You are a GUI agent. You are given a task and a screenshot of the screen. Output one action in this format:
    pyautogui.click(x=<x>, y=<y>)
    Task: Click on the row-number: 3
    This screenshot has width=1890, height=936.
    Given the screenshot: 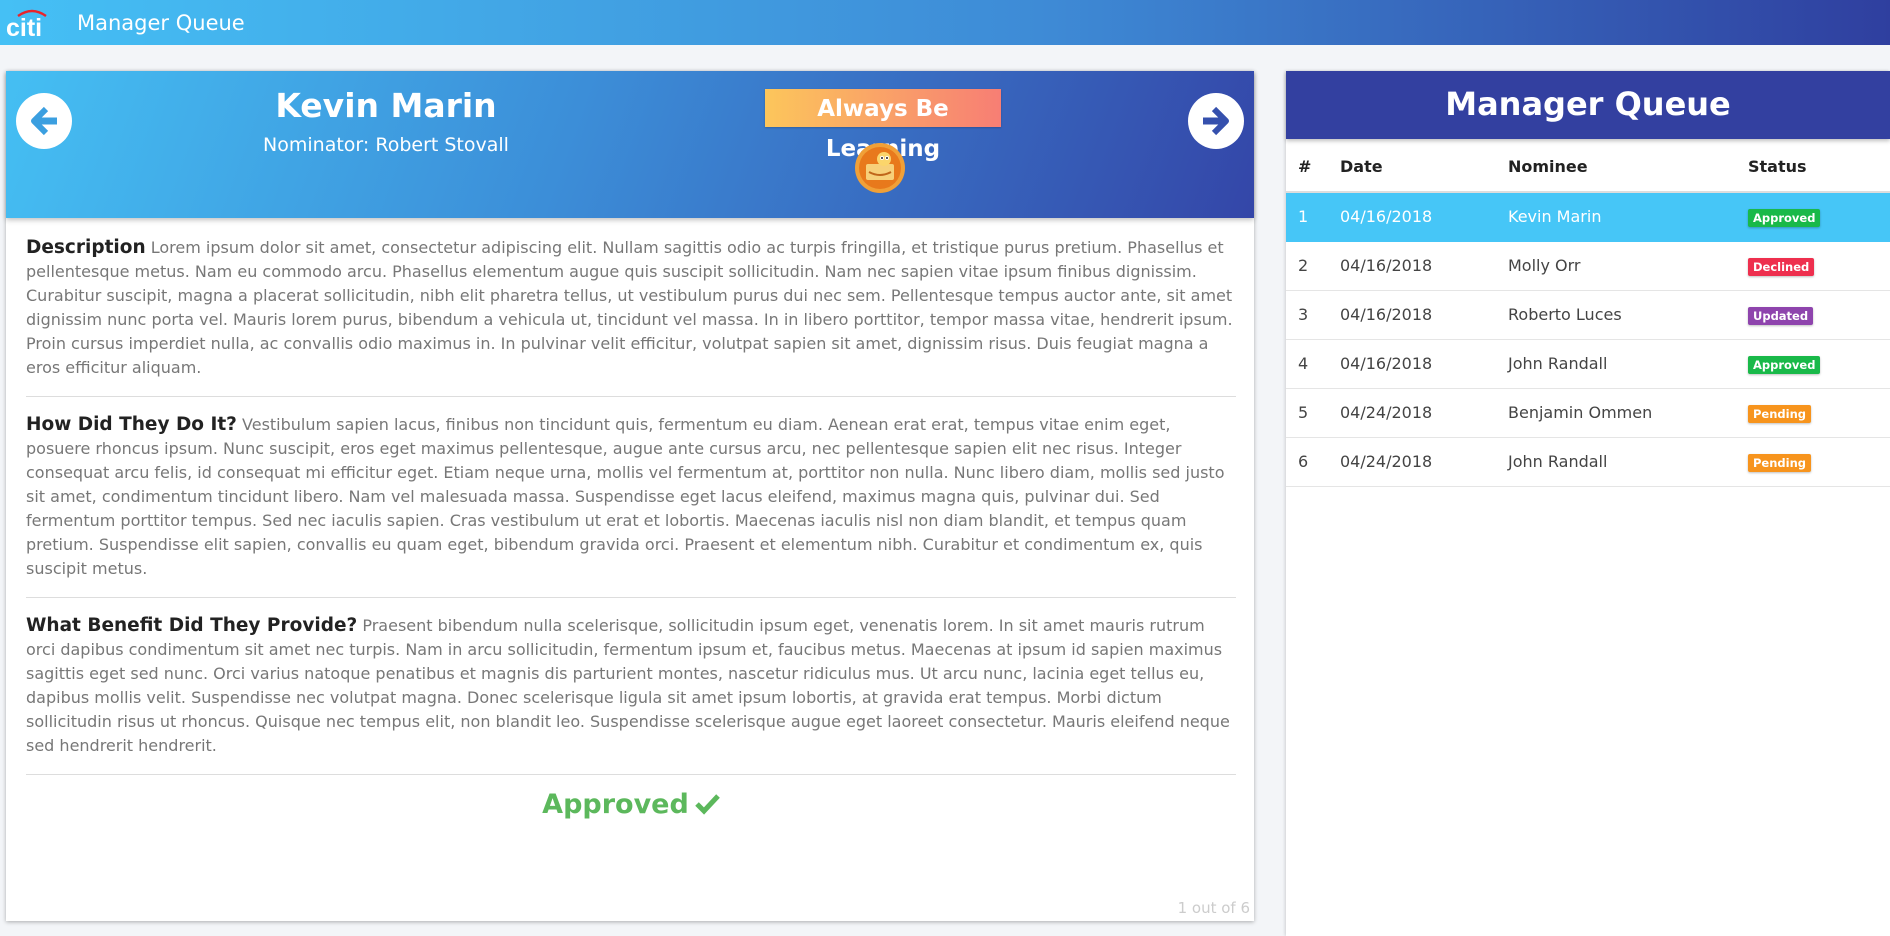 What is the action you would take?
    pyautogui.click(x=1313, y=315)
    